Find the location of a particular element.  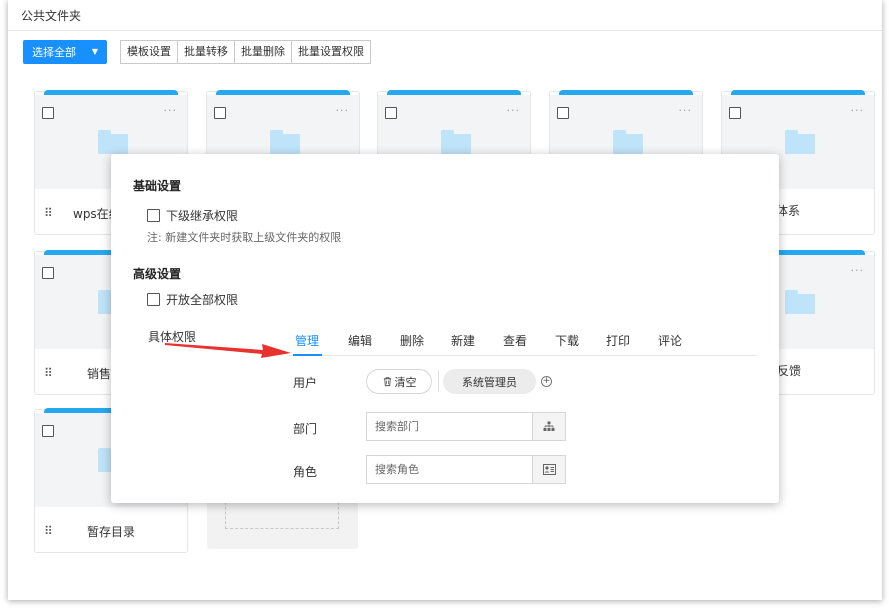

tab-manage: 管理 is located at coordinates (307, 340).